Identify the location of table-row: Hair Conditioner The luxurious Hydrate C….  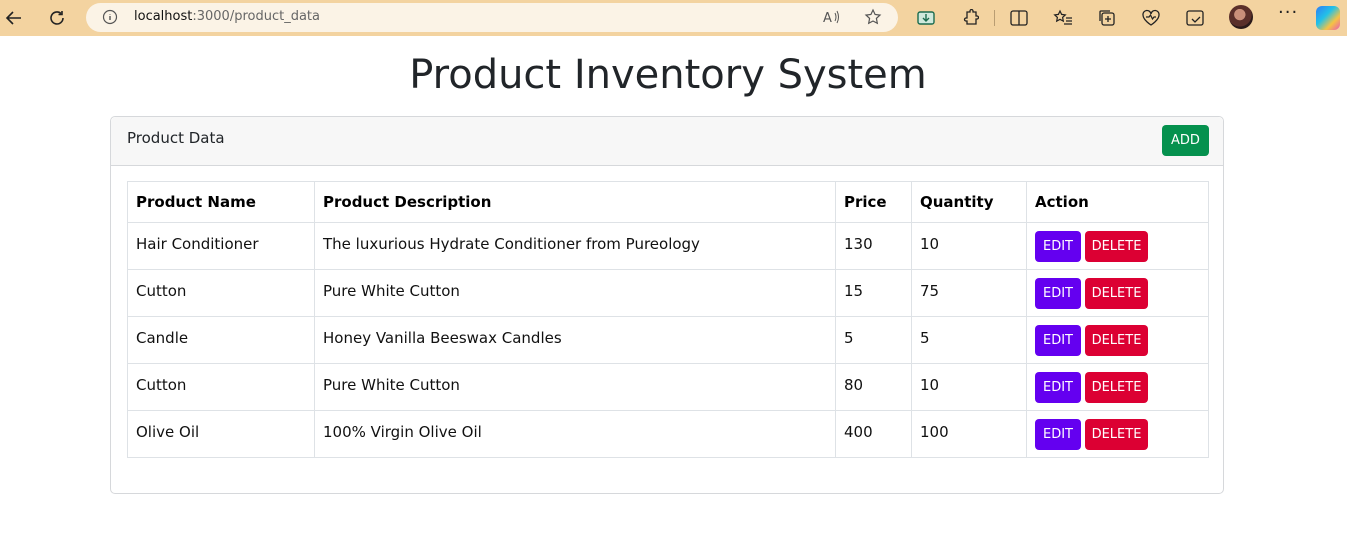
(668, 246).